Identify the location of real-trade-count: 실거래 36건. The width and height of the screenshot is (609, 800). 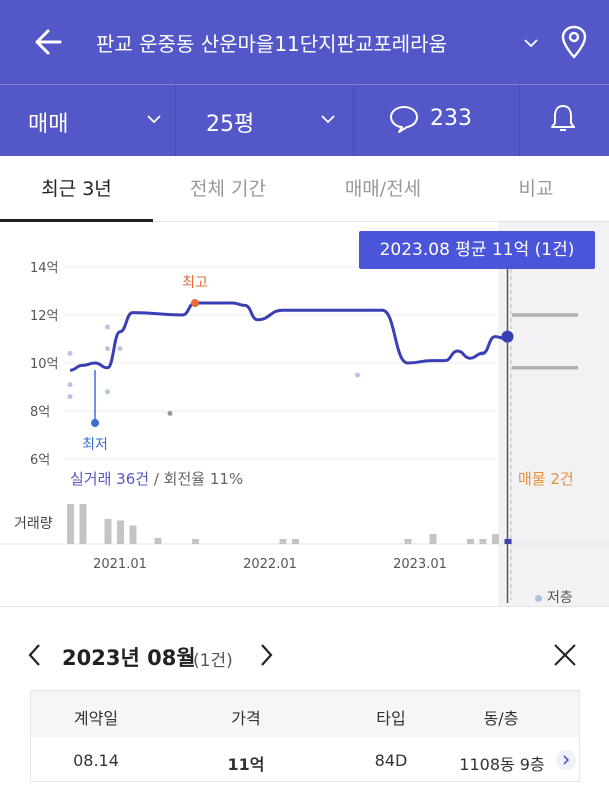
(110, 479).